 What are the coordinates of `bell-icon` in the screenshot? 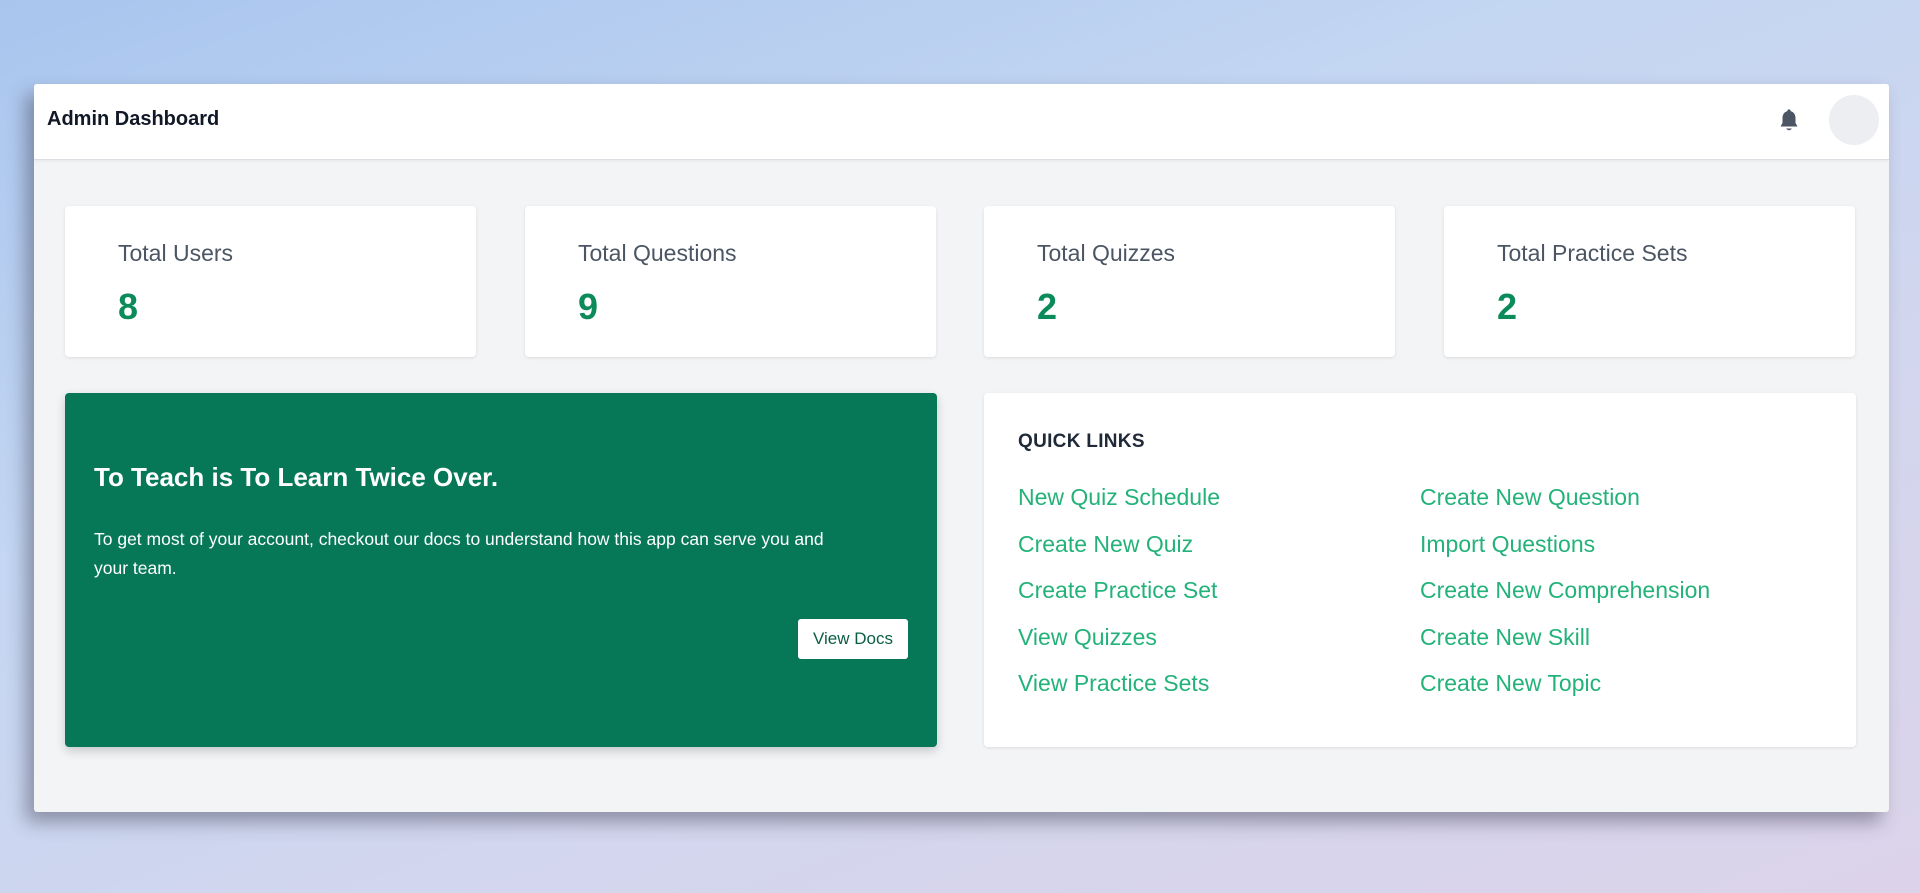 It's located at (1789, 121).